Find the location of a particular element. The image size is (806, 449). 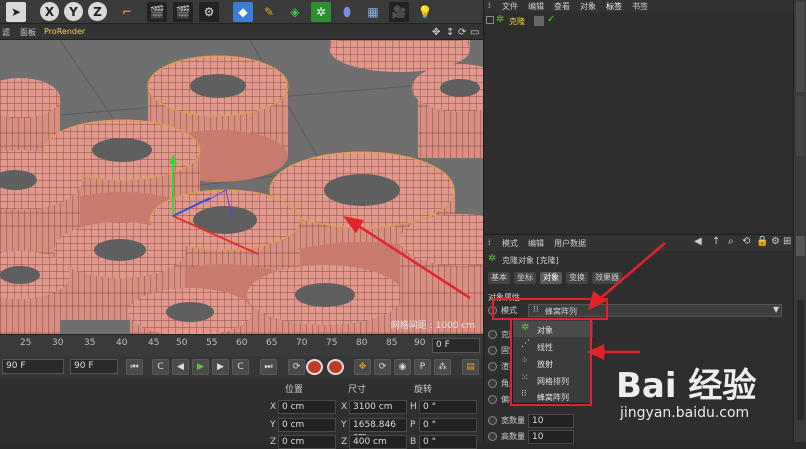

position-z-field: 0 cm is located at coordinates (307, 442).